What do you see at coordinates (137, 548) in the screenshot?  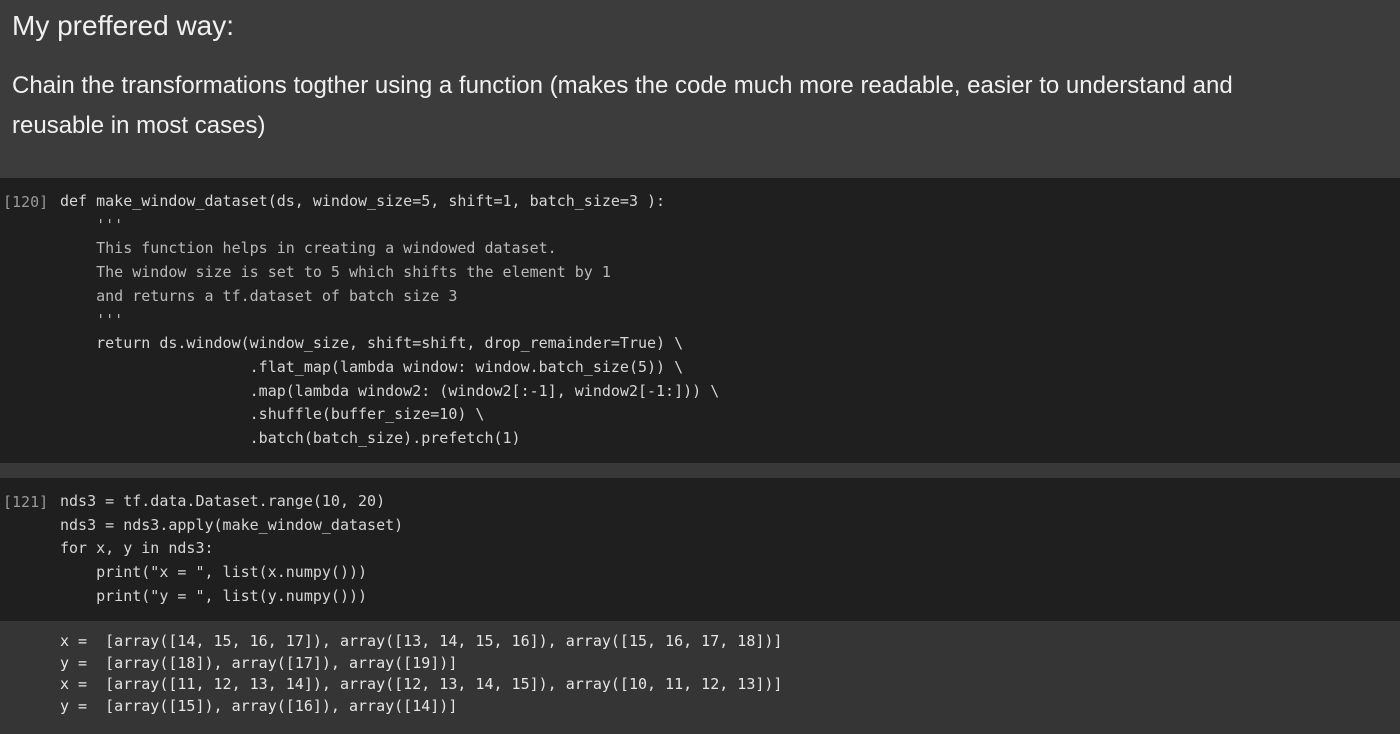 I see `code-line: for x, y in nds3:` at bounding box center [137, 548].